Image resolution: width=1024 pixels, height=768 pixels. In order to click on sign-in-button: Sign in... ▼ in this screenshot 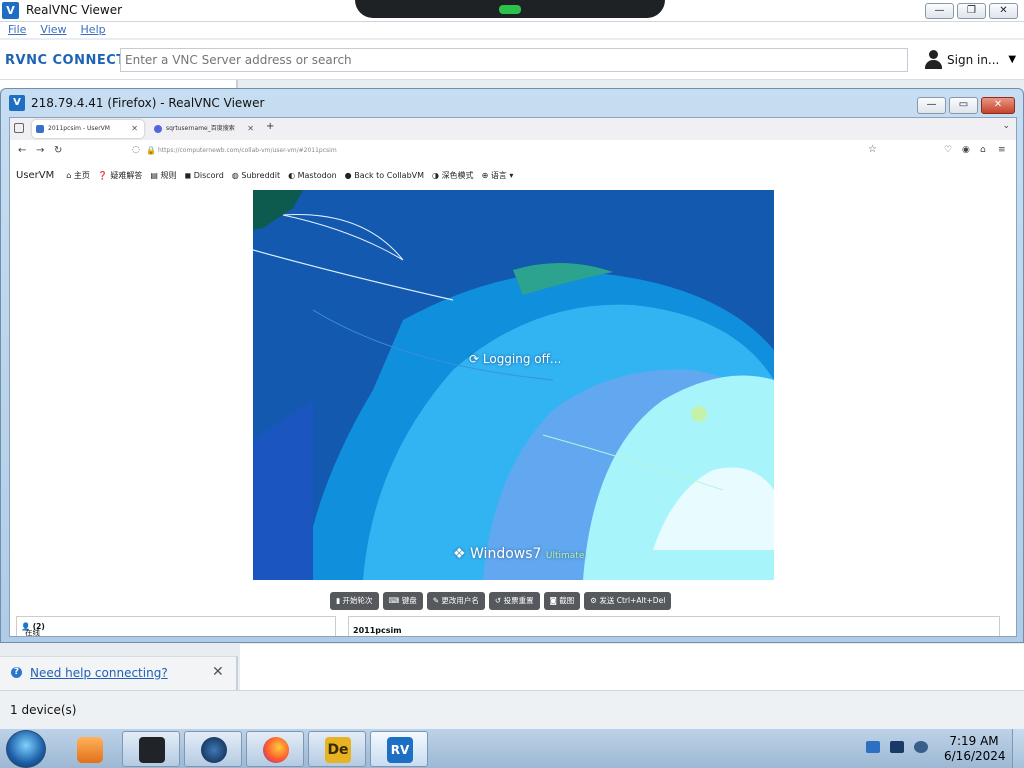, I will do `click(970, 59)`.